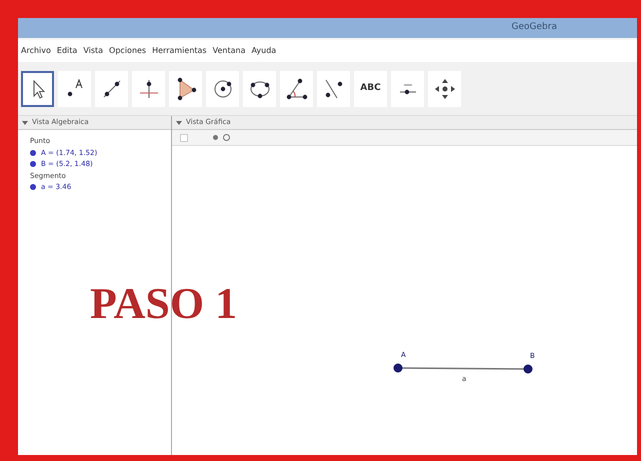 Image resolution: width=641 pixels, height=461 pixels. Describe the element at coordinates (179, 51) in the screenshot. I see `menu-item: Herramientas` at that location.